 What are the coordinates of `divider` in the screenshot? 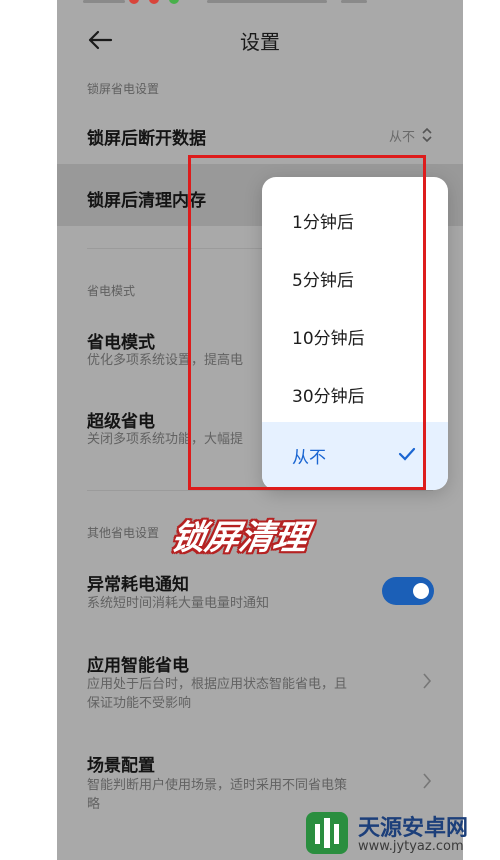 It's located at (260, 490).